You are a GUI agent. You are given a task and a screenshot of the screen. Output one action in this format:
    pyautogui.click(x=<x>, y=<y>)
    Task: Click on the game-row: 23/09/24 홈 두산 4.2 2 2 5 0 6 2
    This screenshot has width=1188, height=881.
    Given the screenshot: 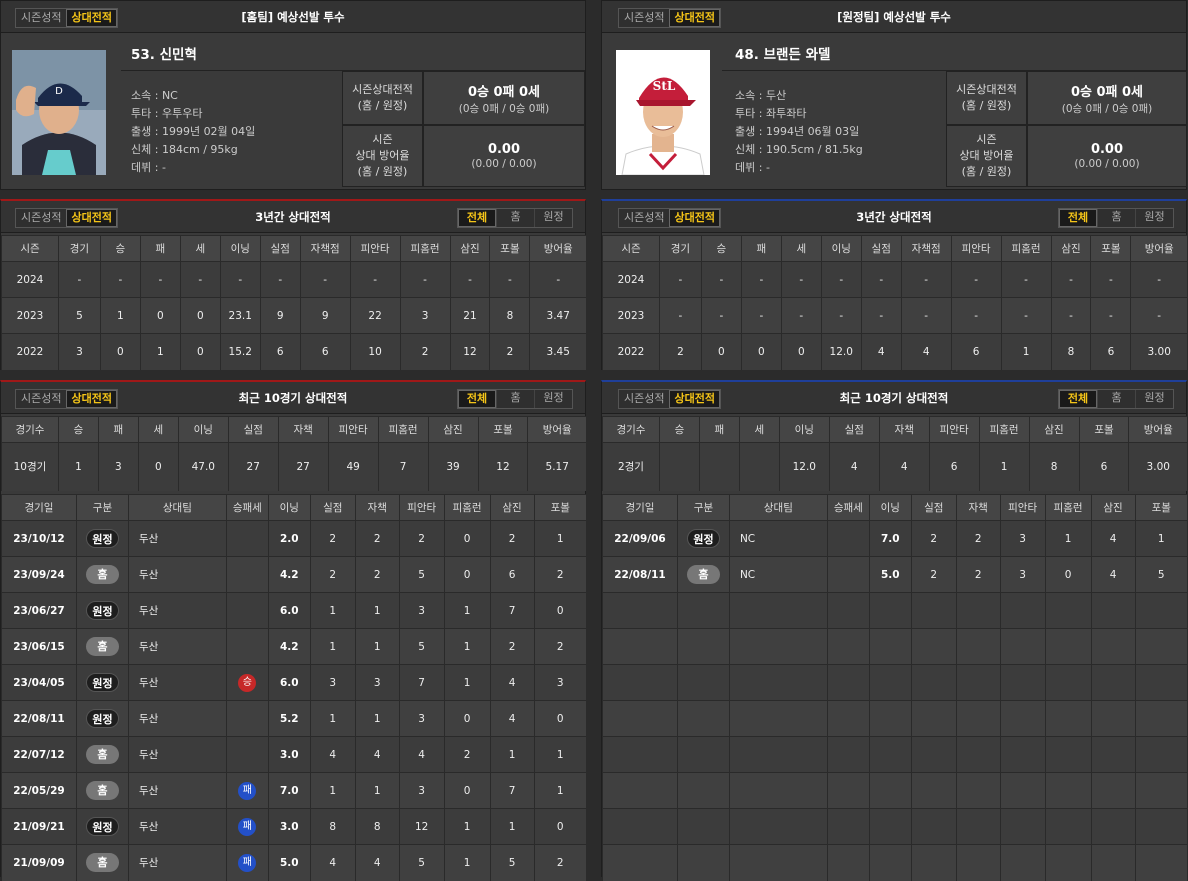 What is the action you would take?
    pyautogui.click(x=293, y=574)
    